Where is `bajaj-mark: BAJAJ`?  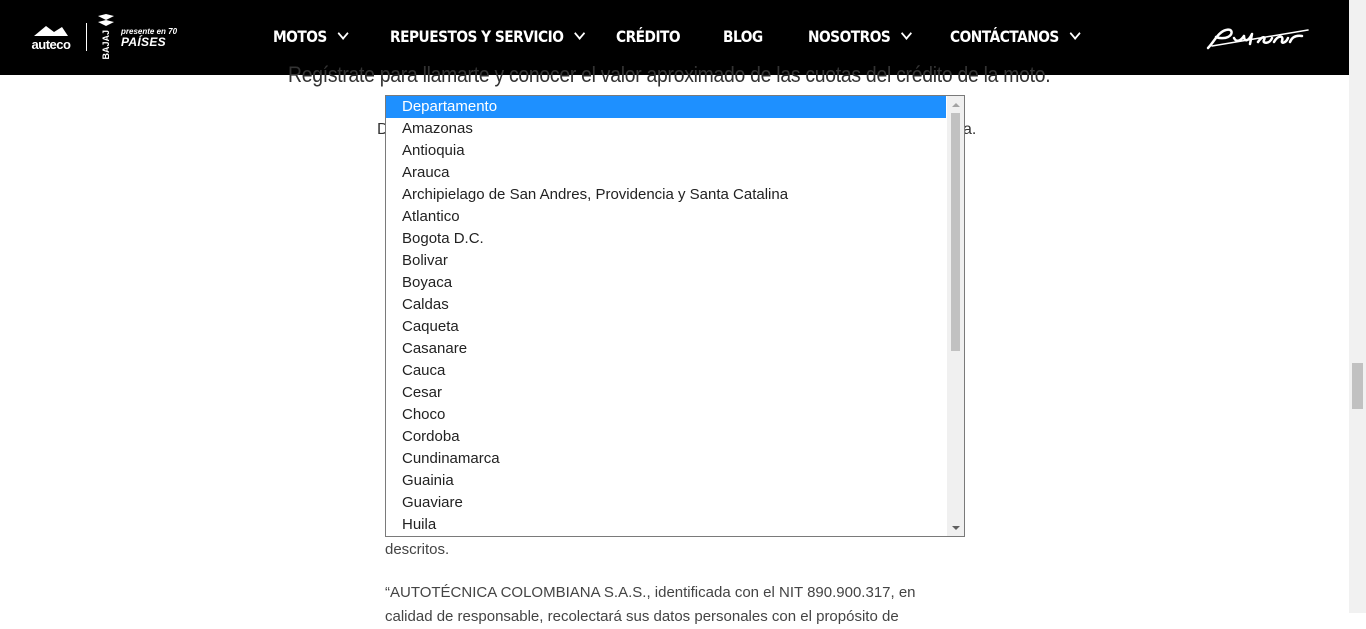 bajaj-mark: BAJAJ is located at coordinates (106, 37).